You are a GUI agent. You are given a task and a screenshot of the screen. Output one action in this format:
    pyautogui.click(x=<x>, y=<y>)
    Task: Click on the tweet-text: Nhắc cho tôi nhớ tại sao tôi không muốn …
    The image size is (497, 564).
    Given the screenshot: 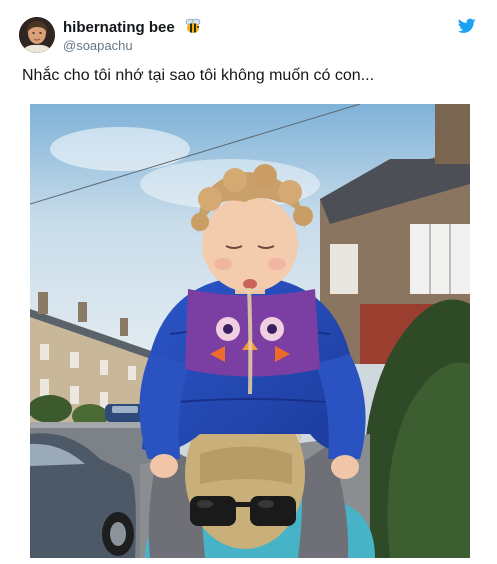 What is the action you would take?
    pyautogui.click(x=198, y=75)
    